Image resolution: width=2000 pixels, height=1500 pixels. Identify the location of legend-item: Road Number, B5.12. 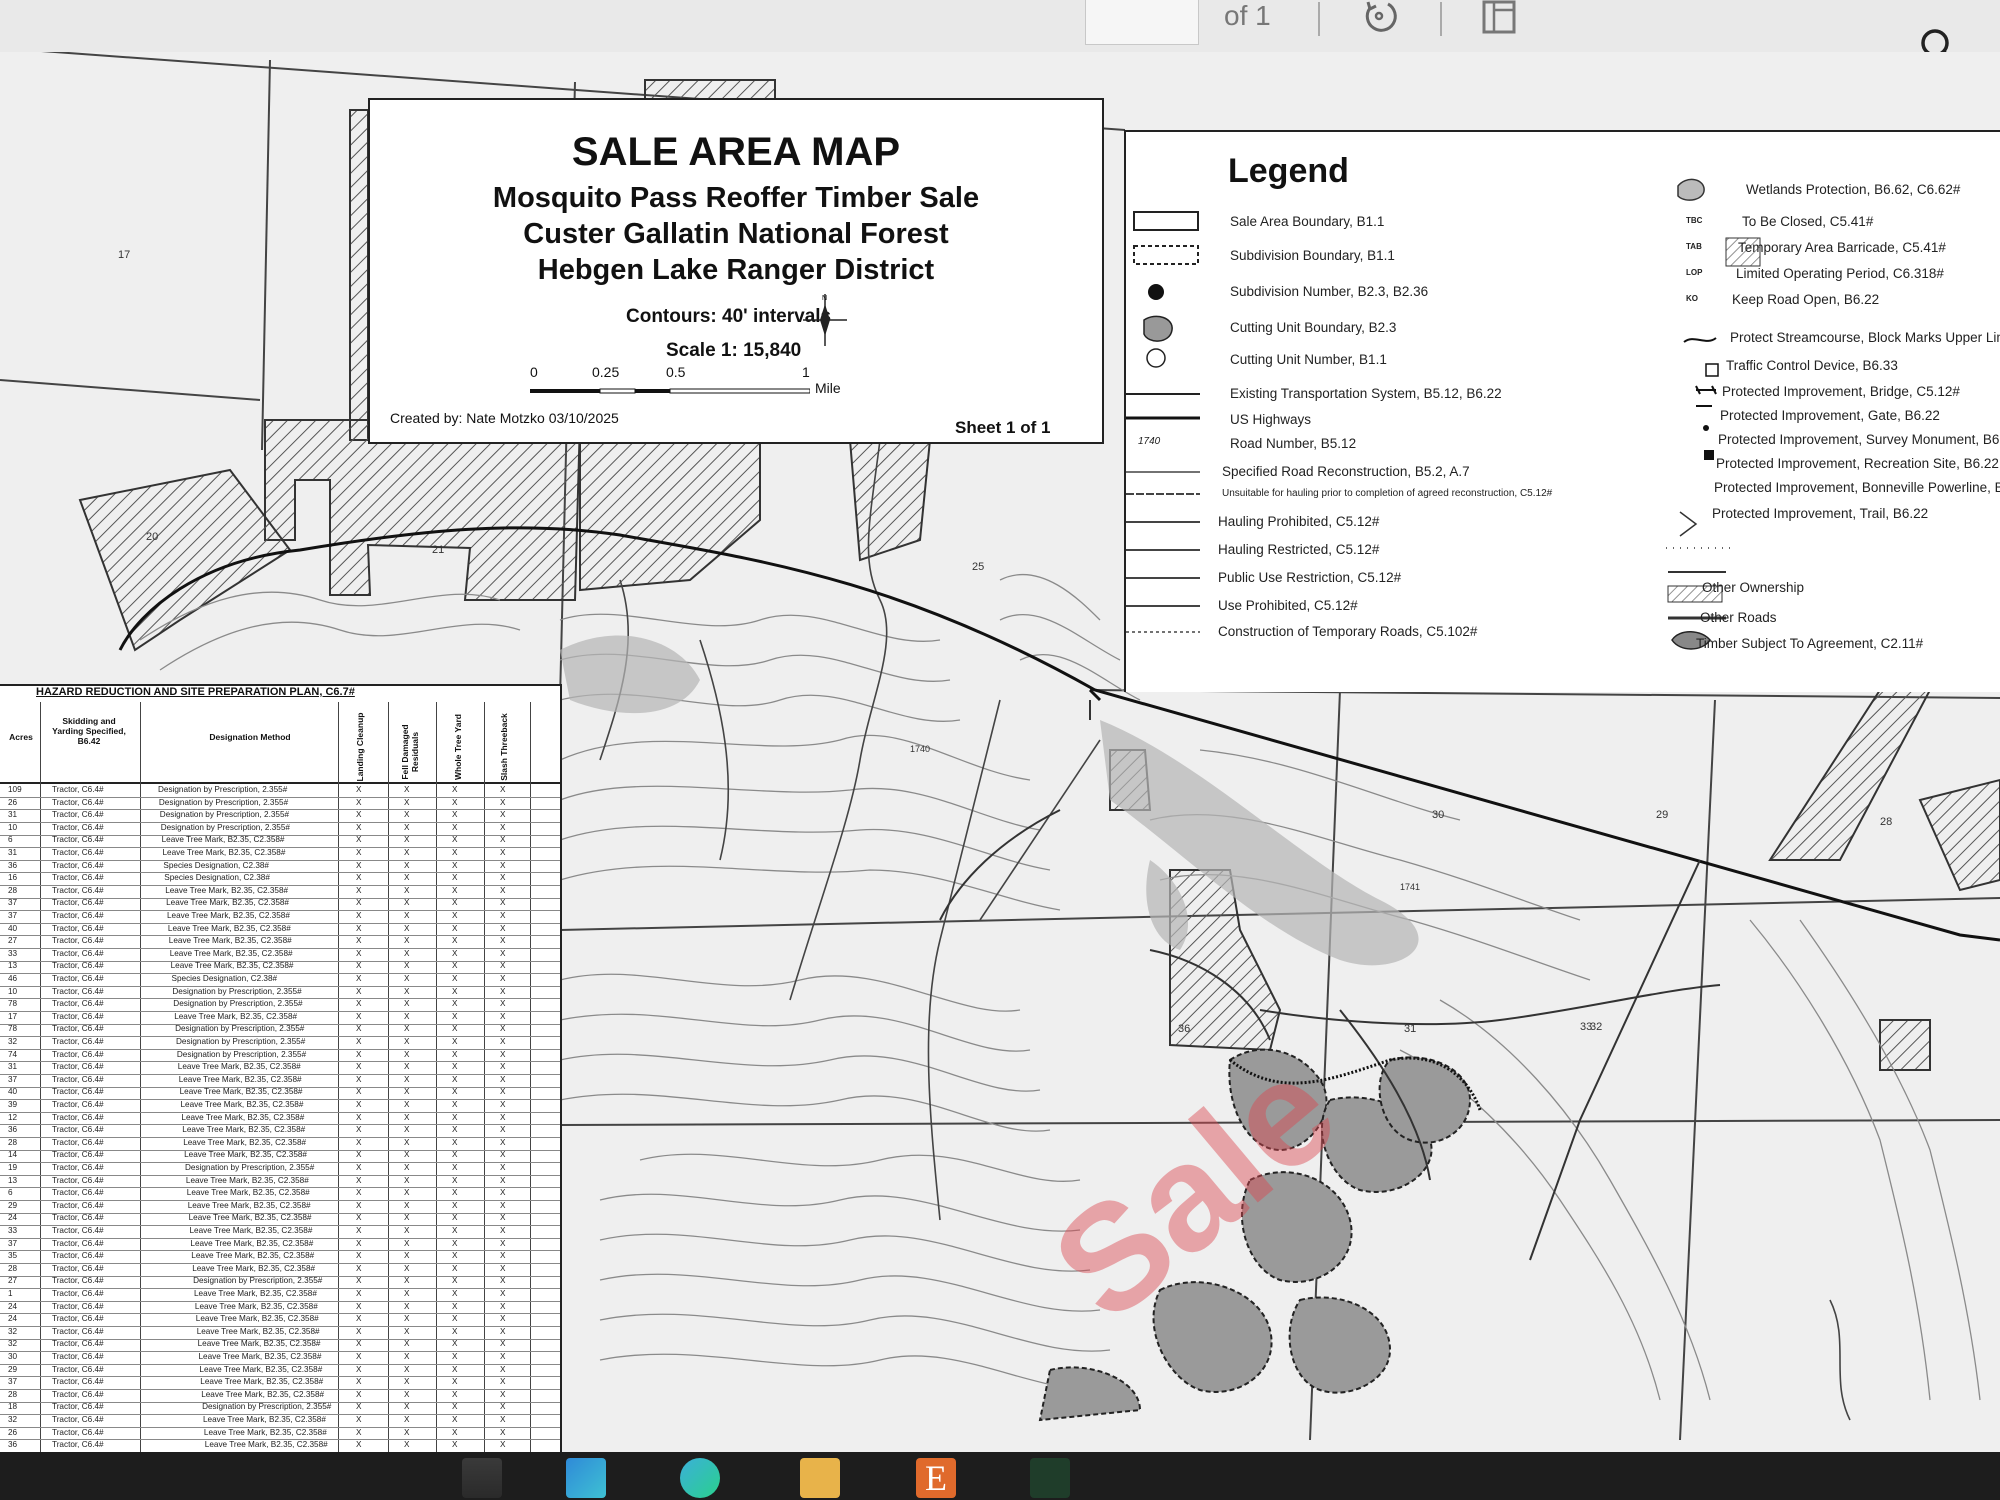
(1293, 443).